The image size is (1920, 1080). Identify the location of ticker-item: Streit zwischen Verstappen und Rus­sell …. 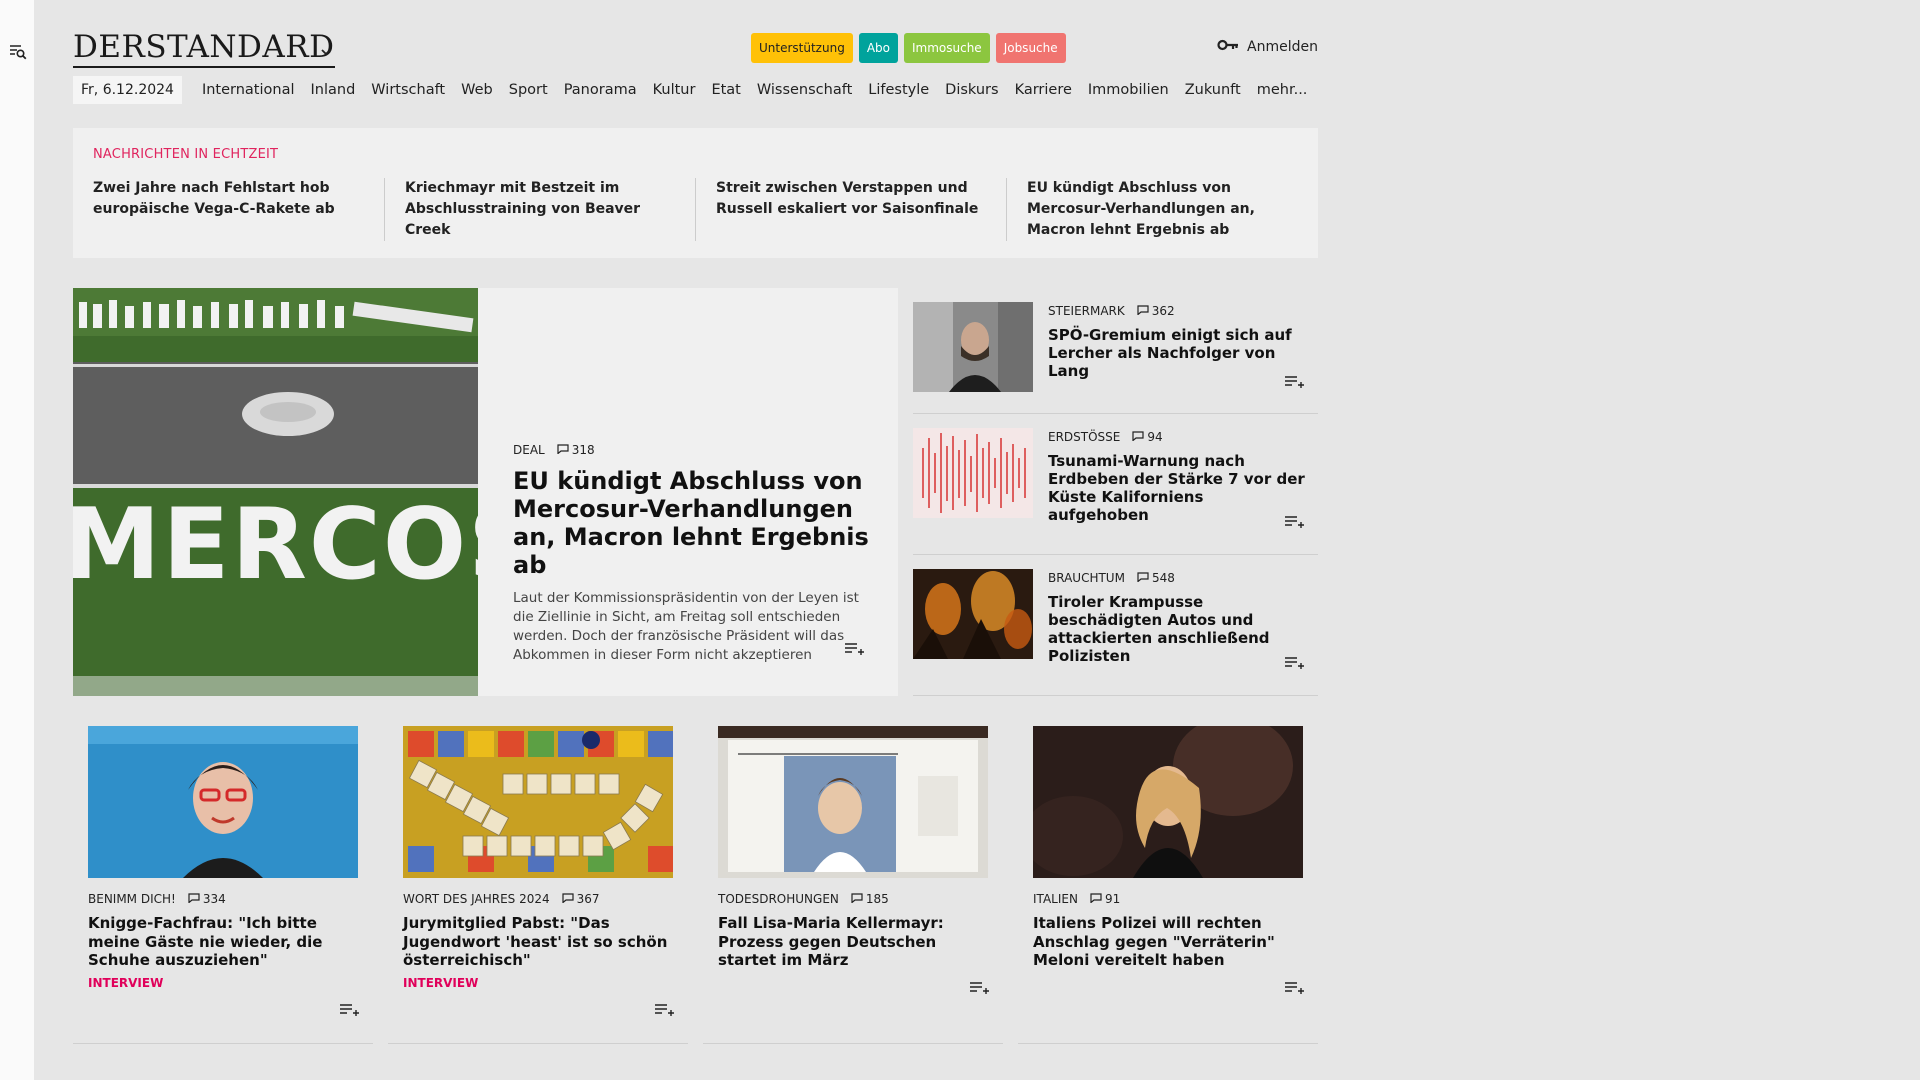
(850, 209).